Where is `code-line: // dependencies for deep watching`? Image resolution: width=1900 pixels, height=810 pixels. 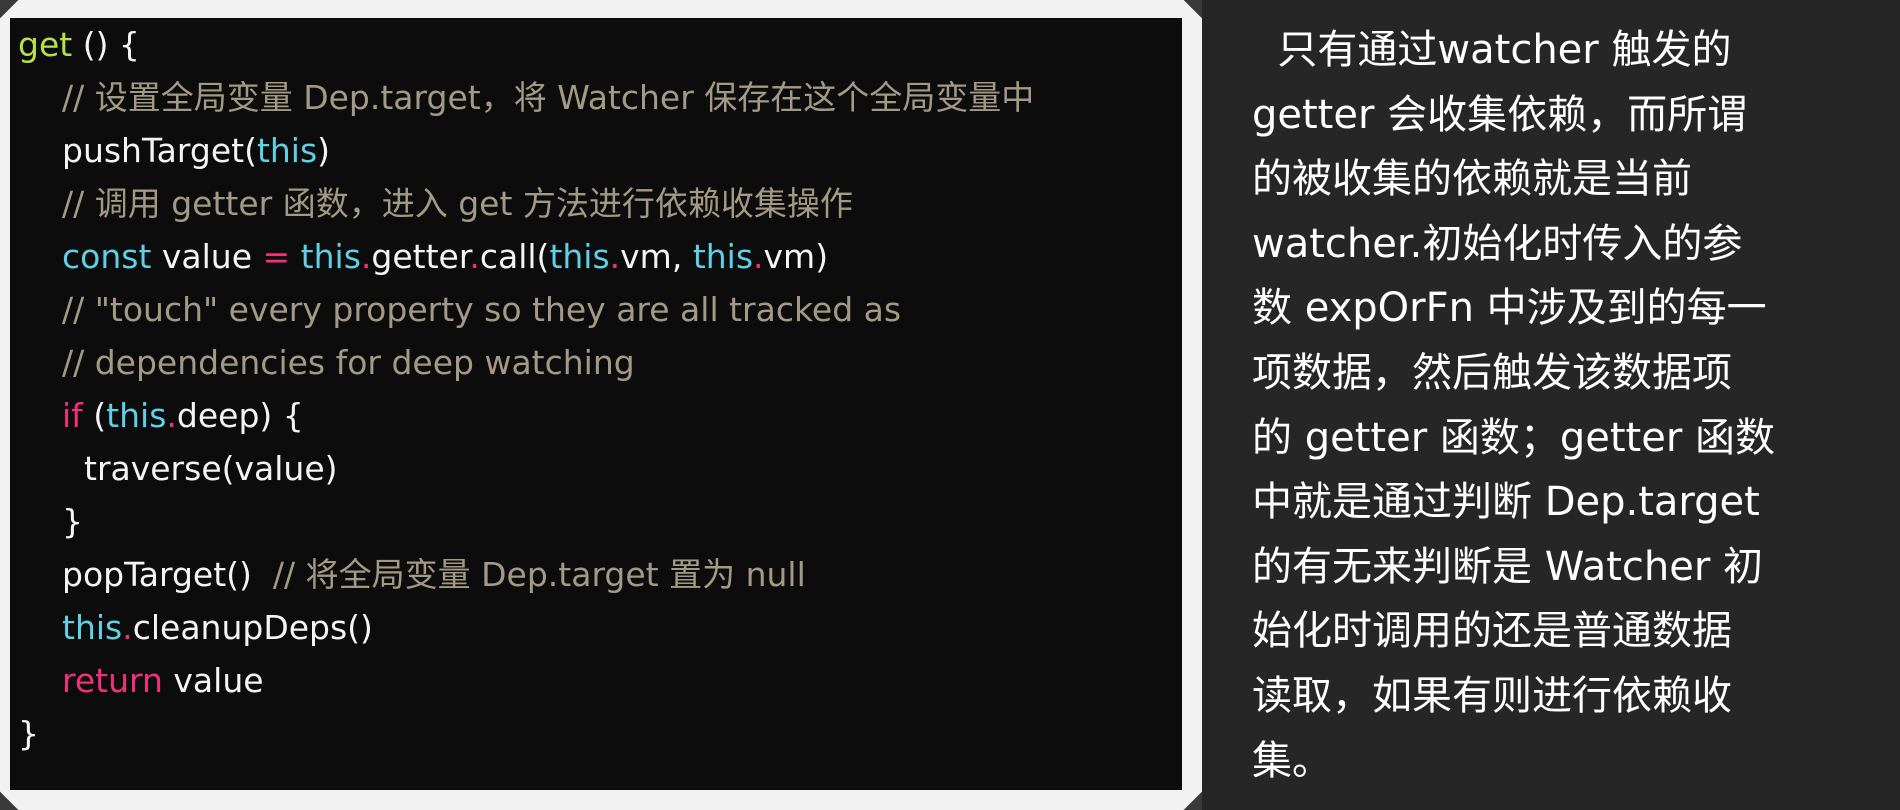 code-line: // dependencies for deep watching is located at coordinates (526, 362).